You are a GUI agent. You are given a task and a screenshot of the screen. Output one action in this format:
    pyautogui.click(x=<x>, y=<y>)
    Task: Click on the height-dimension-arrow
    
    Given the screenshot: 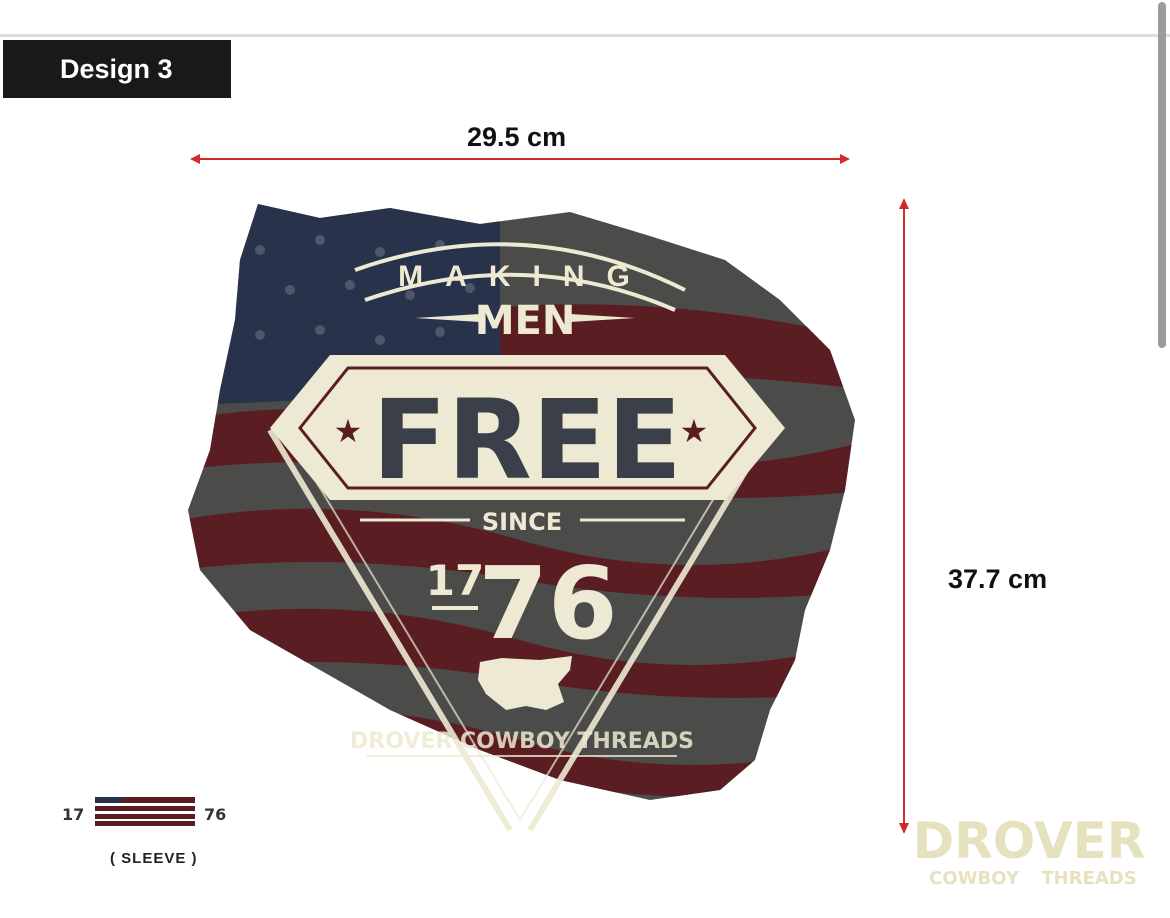 What is the action you would take?
    pyautogui.click(x=904, y=516)
    